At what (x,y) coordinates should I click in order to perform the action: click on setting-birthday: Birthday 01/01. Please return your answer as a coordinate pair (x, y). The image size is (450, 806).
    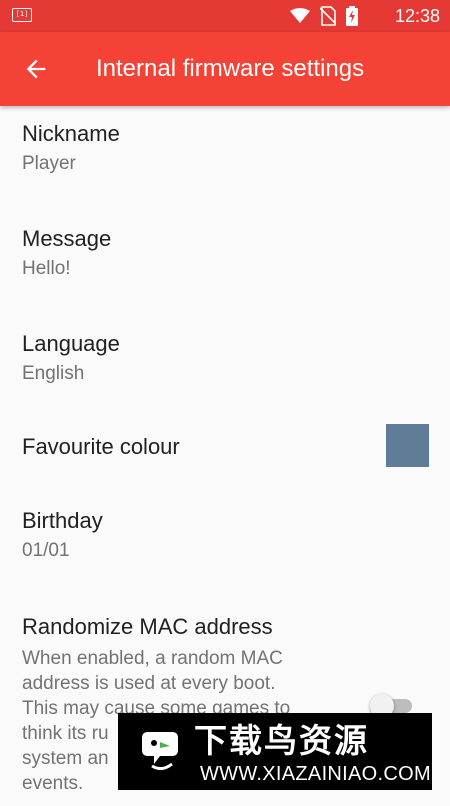
    Looking at the image, I should click on (225, 553).